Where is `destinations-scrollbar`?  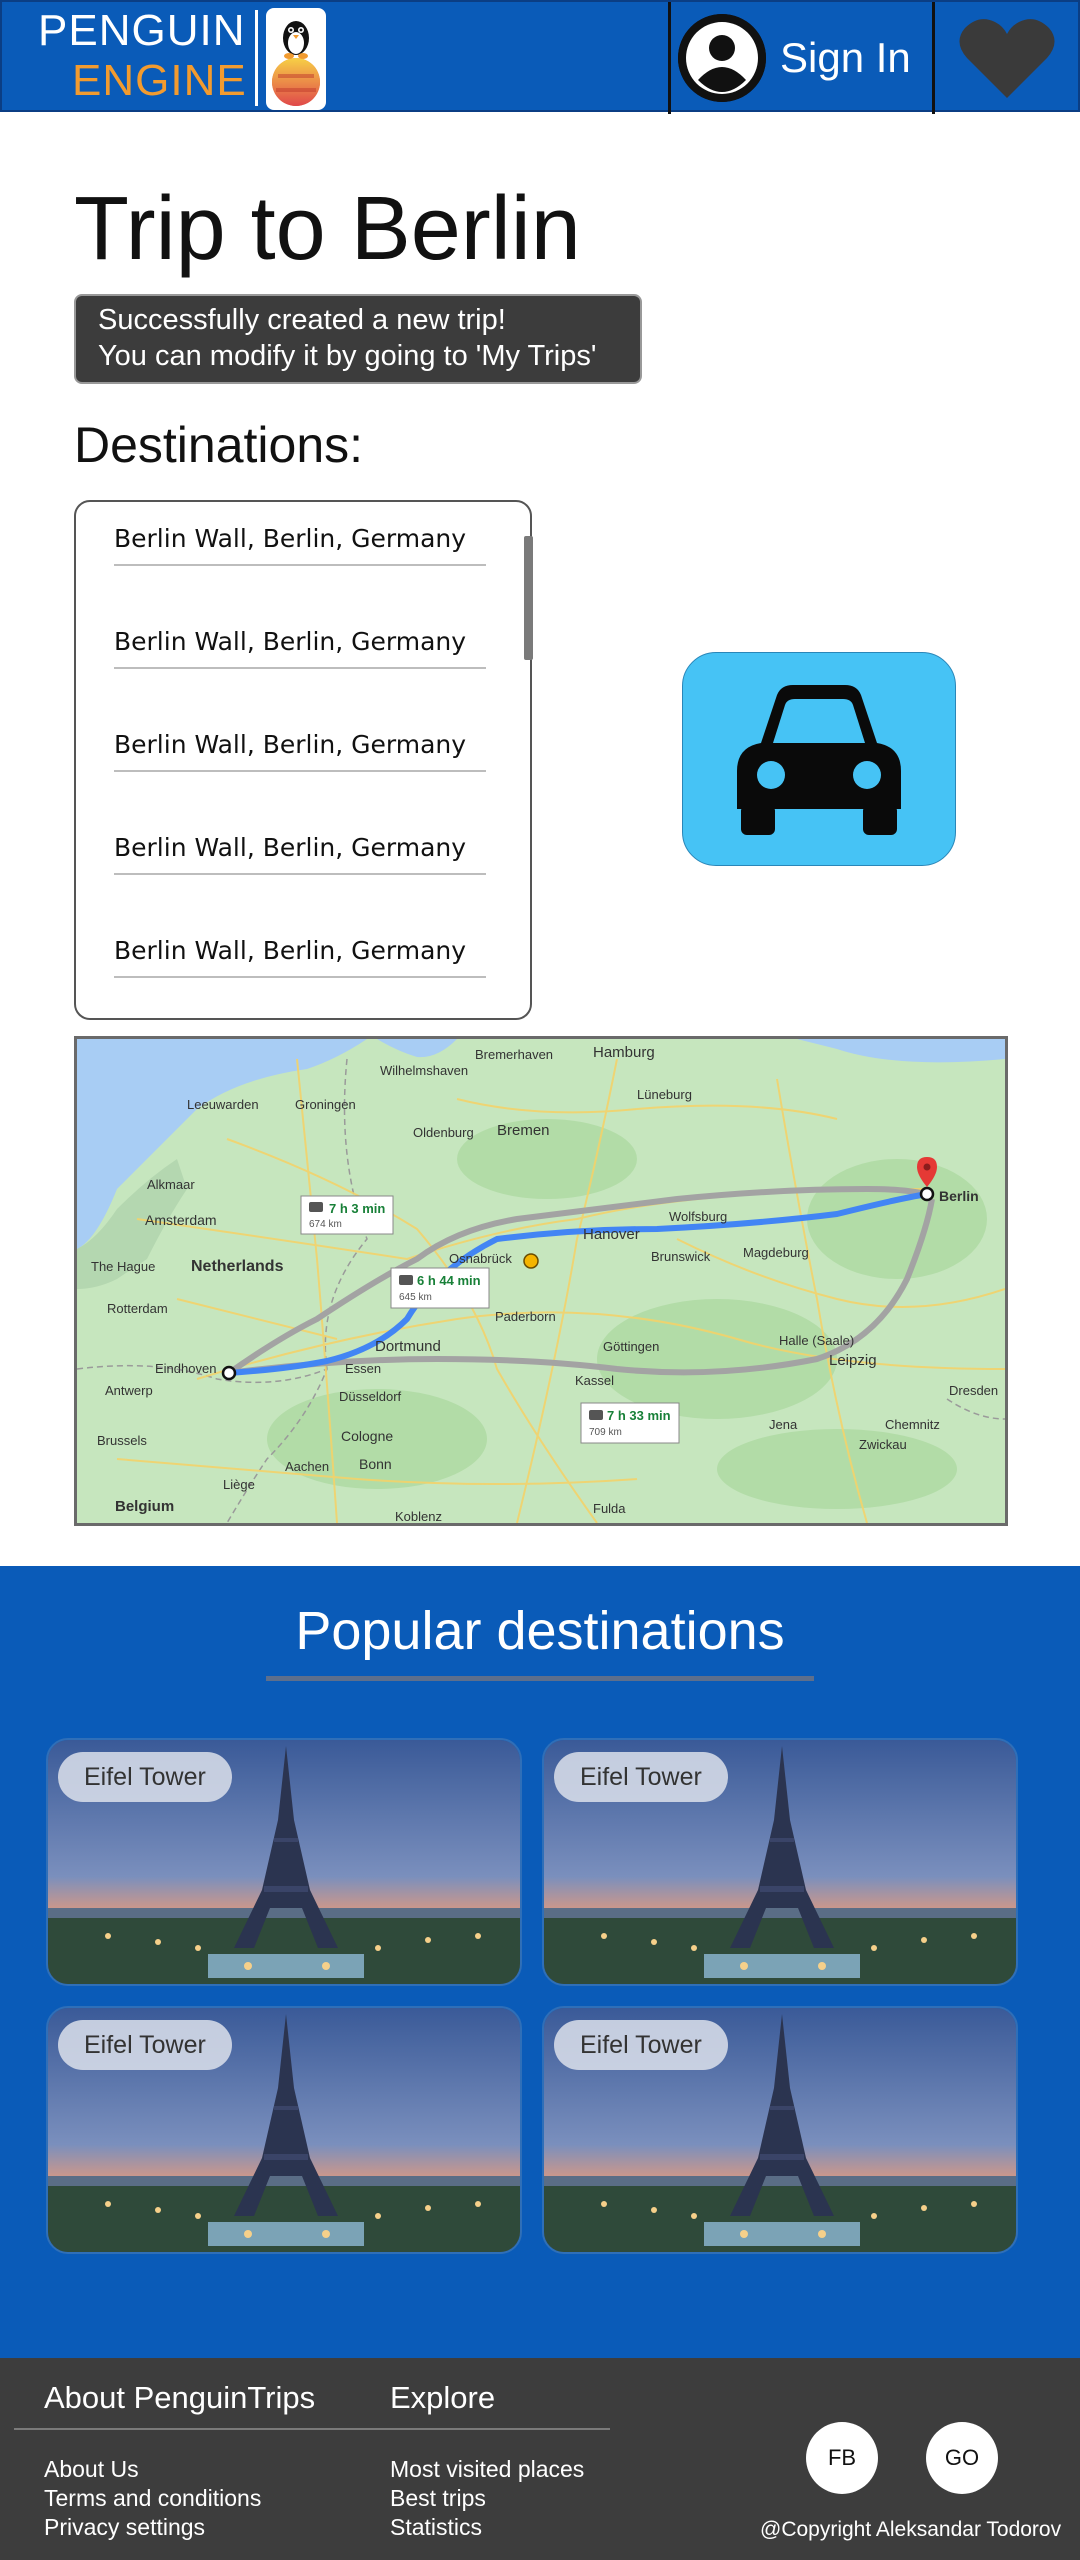
destinations-scrollbar is located at coordinates (528, 598).